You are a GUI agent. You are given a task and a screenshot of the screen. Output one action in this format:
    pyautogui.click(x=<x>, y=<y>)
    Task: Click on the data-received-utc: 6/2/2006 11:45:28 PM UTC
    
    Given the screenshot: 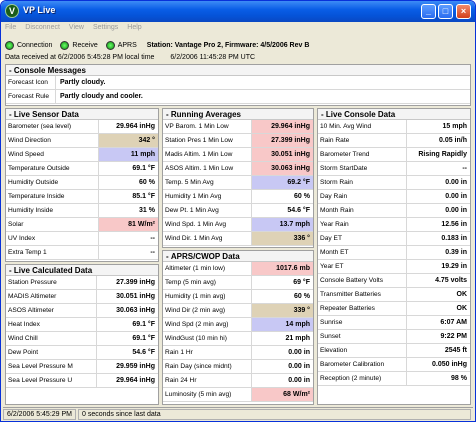 What is the action you would take?
    pyautogui.click(x=213, y=57)
    